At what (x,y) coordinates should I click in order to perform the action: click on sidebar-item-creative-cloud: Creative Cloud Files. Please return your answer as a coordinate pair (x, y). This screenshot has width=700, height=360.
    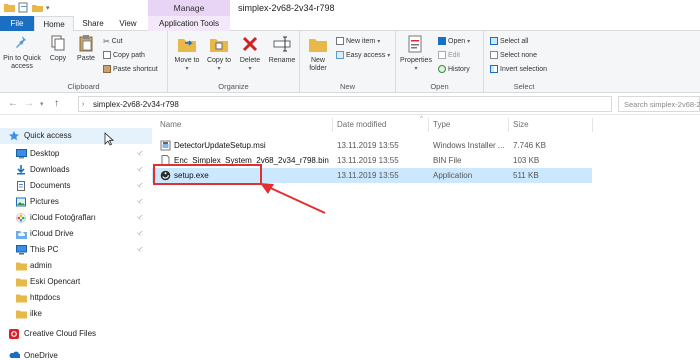
    Looking at the image, I should click on (76, 334).